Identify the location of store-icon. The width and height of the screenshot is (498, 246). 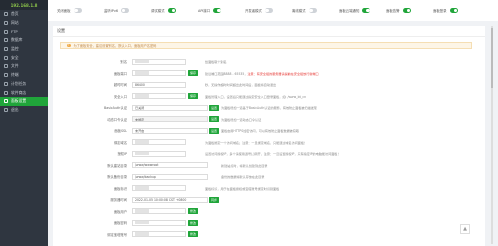
(6, 92).